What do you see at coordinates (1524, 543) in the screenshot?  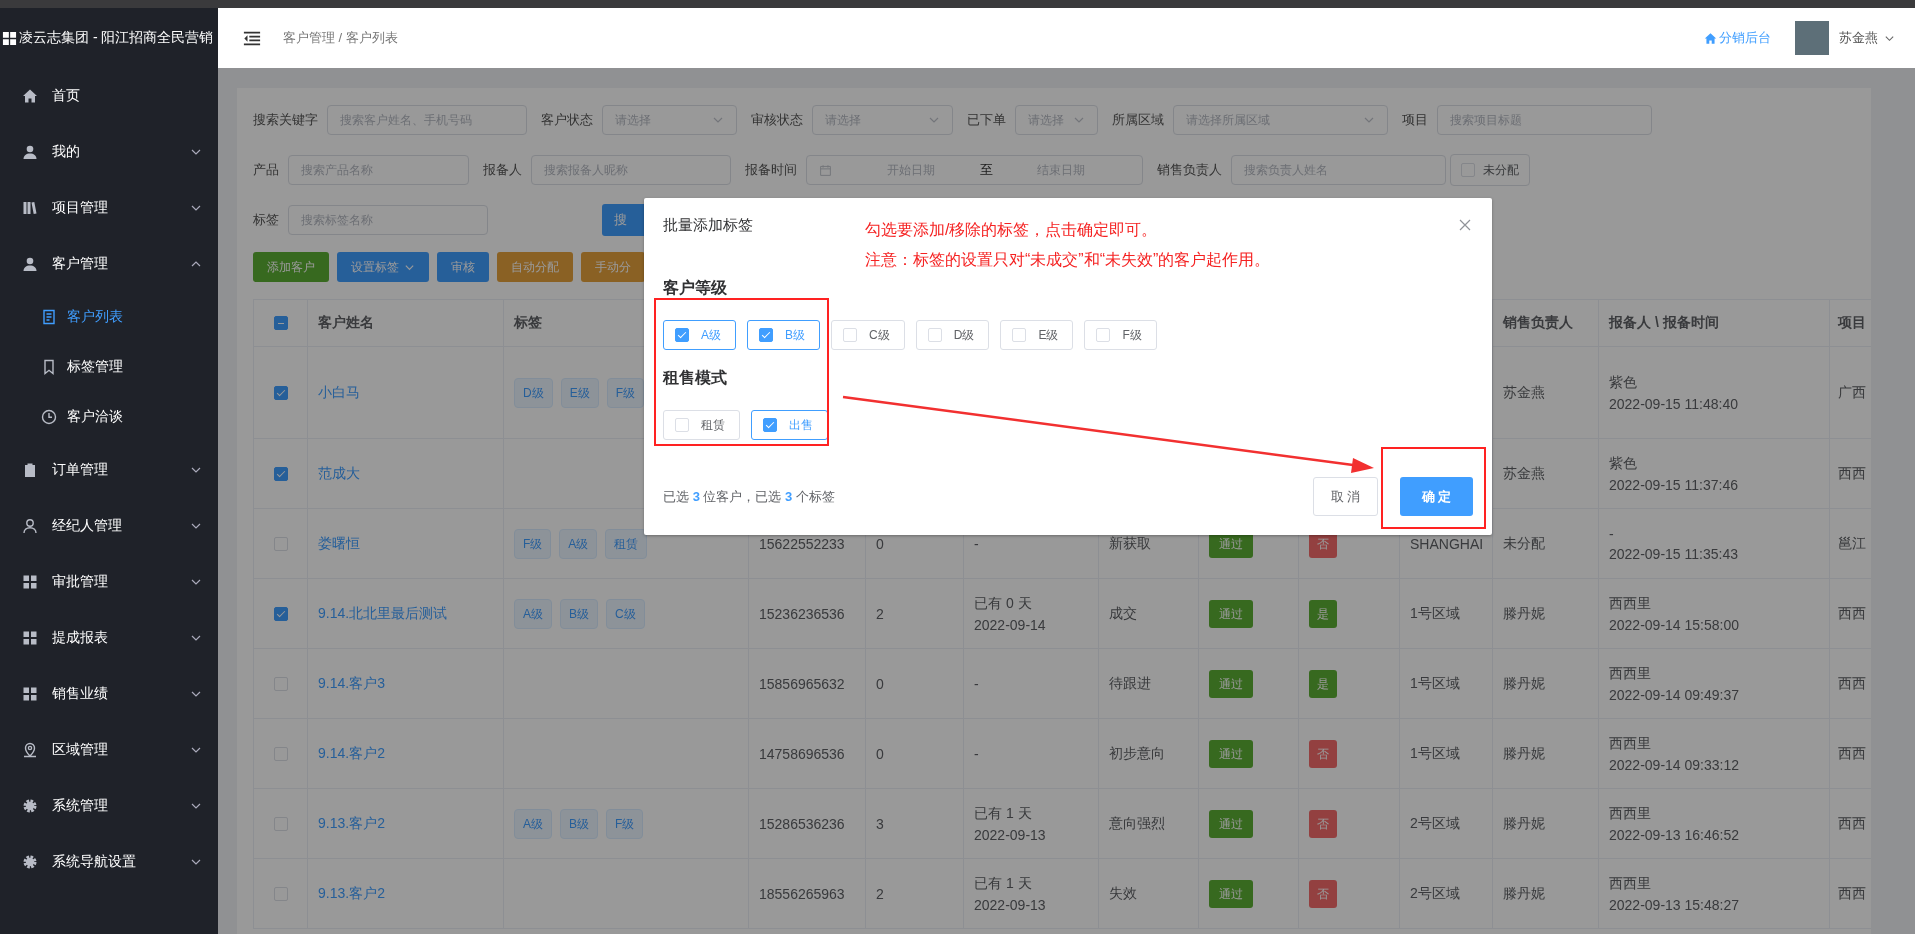 I see `table-cell: 未分配` at bounding box center [1524, 543].